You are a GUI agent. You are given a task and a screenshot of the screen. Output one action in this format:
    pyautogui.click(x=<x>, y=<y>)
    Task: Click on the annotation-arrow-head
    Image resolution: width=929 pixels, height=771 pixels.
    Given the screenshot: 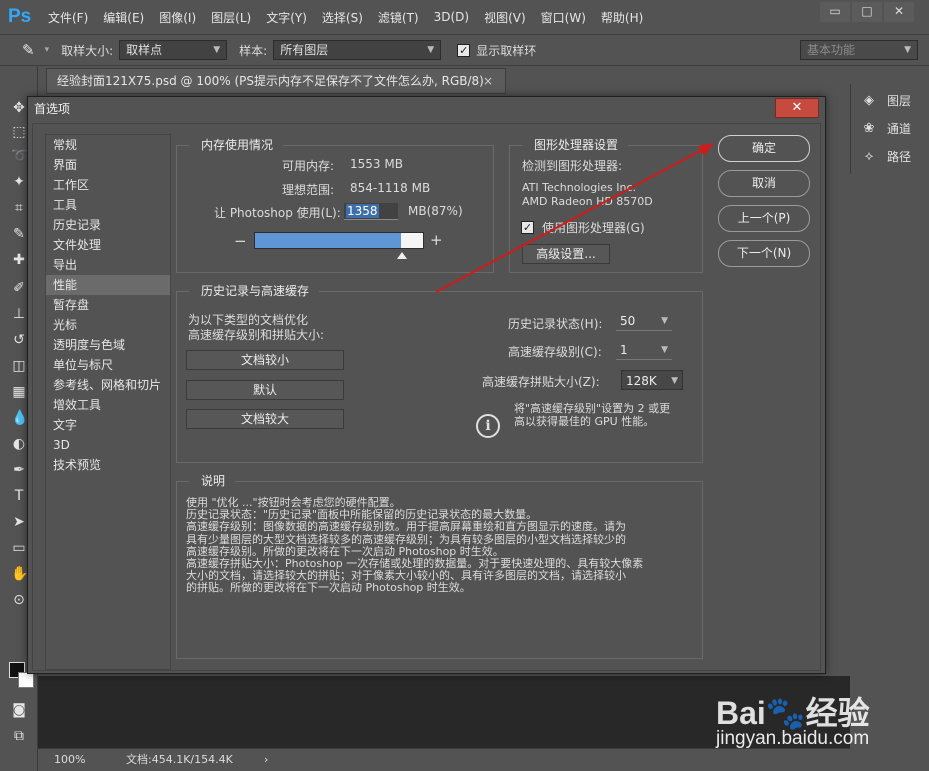 What is the action you would take?
    pyautogui.click(x=706, y=149)
    